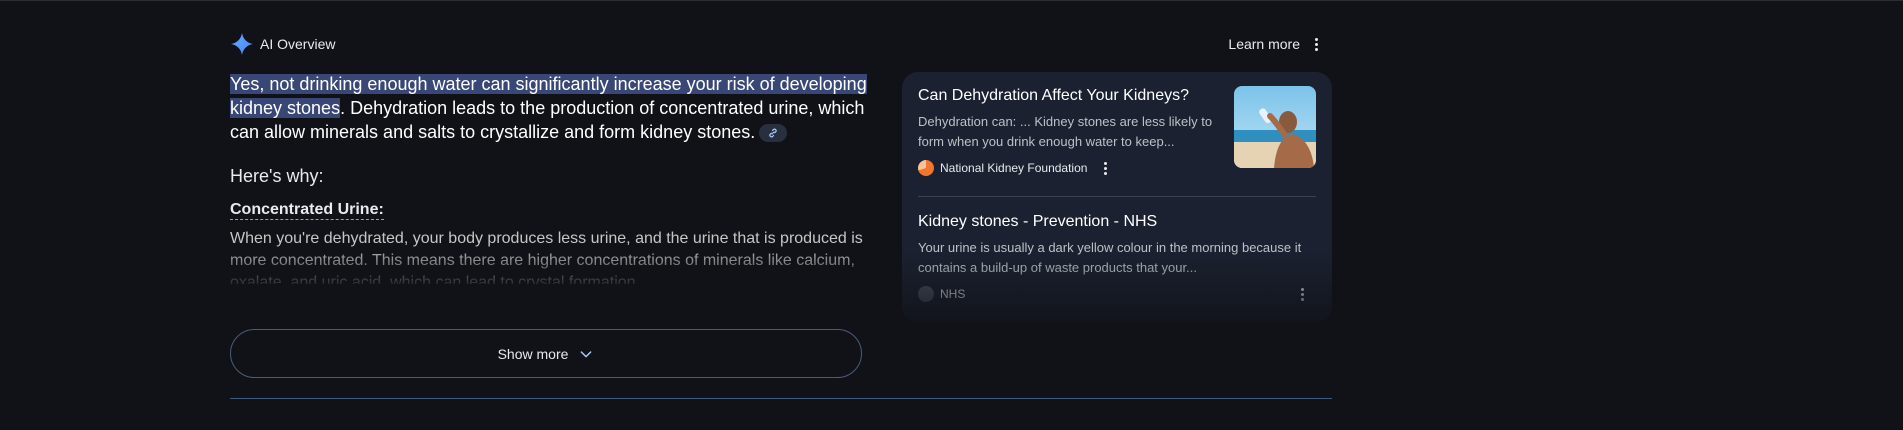 This screenshot has width=1903, height=430. What do you see at coordinates (298, 44) in the screenshot?
I see `ai-overview-title: AI Overview` at bounding box center [298, 44].